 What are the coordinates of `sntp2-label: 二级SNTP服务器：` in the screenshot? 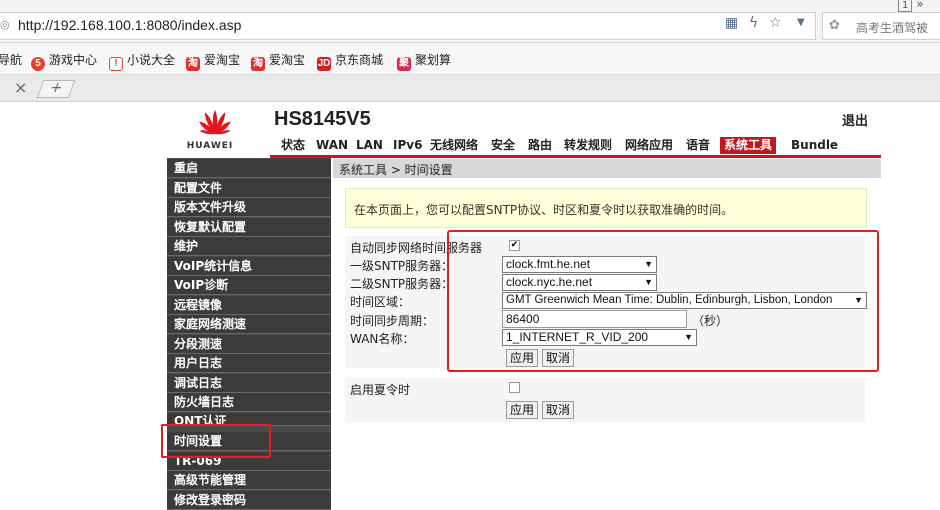 It's located at (402, 284).